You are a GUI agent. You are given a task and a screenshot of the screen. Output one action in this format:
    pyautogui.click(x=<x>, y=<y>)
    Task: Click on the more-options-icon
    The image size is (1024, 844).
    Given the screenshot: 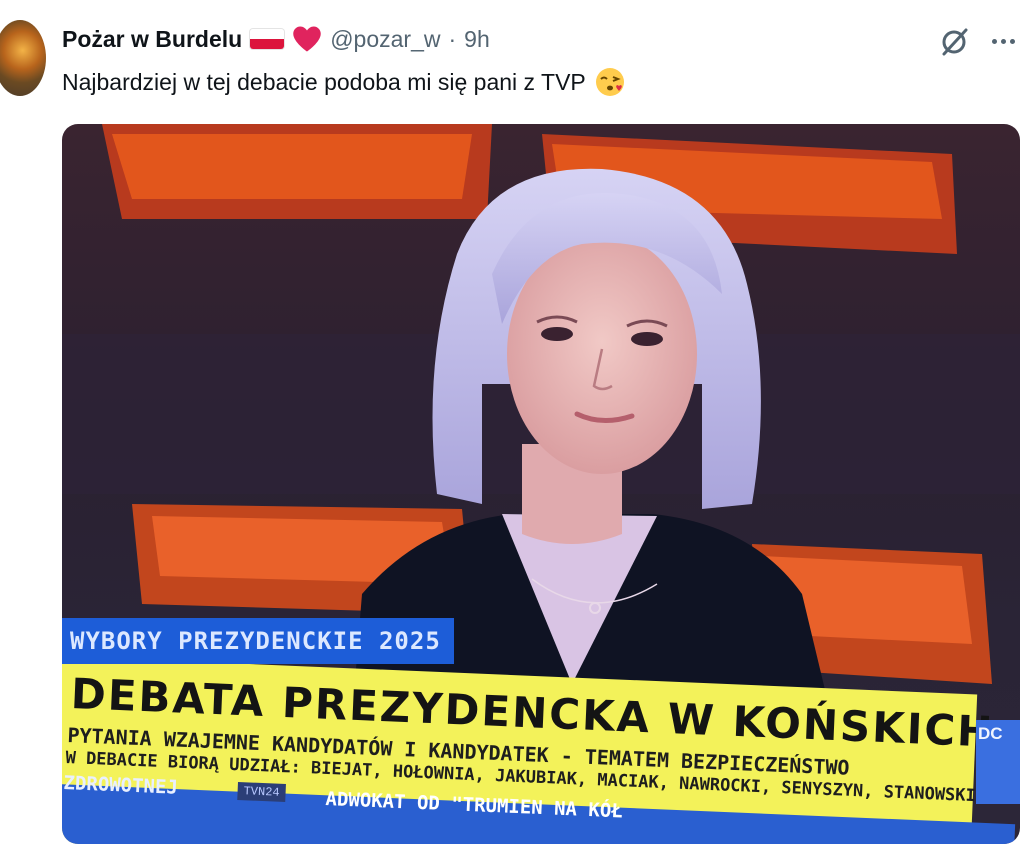 What is the action you would take?
    pyautogui.click(x=1003, y=41)
    